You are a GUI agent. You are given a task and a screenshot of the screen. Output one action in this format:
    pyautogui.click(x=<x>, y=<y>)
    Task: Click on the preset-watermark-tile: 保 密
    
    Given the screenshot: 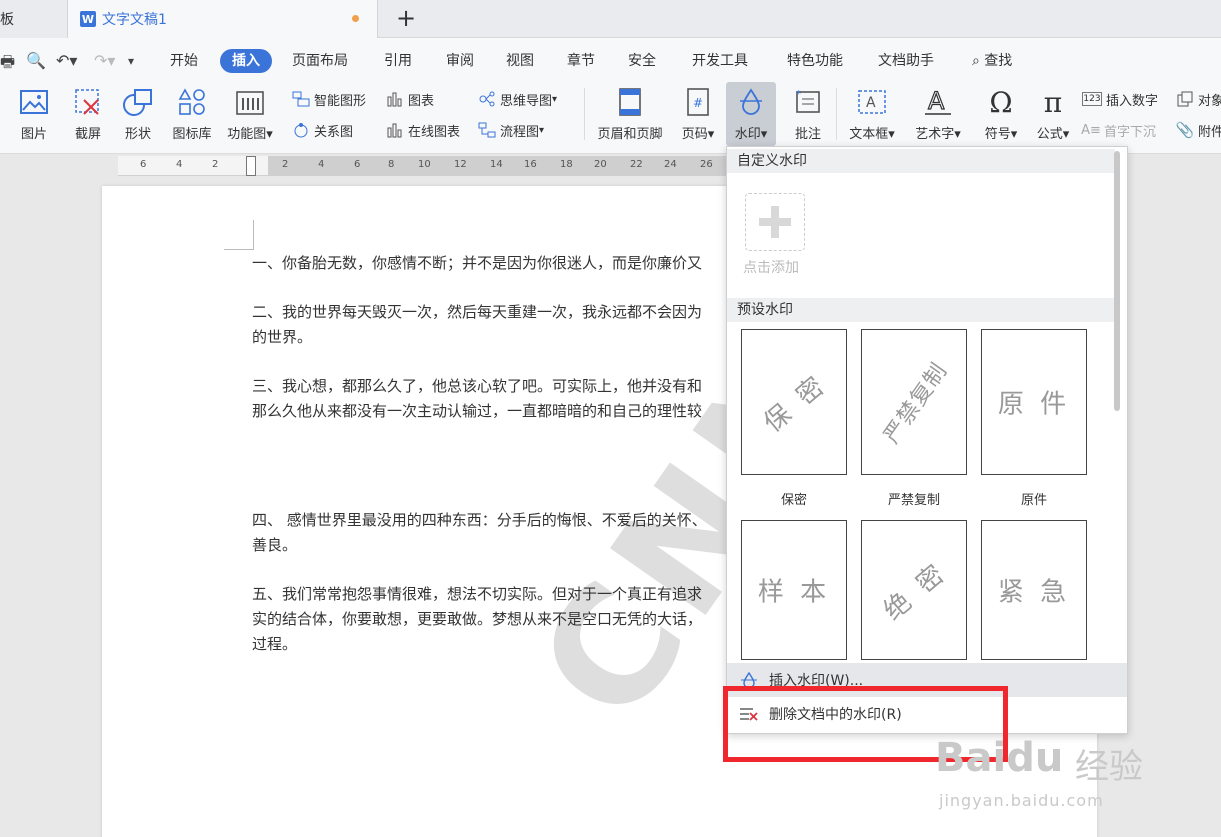 What is the action you would take?
    pyautogui.click(x=794, y=402)
    